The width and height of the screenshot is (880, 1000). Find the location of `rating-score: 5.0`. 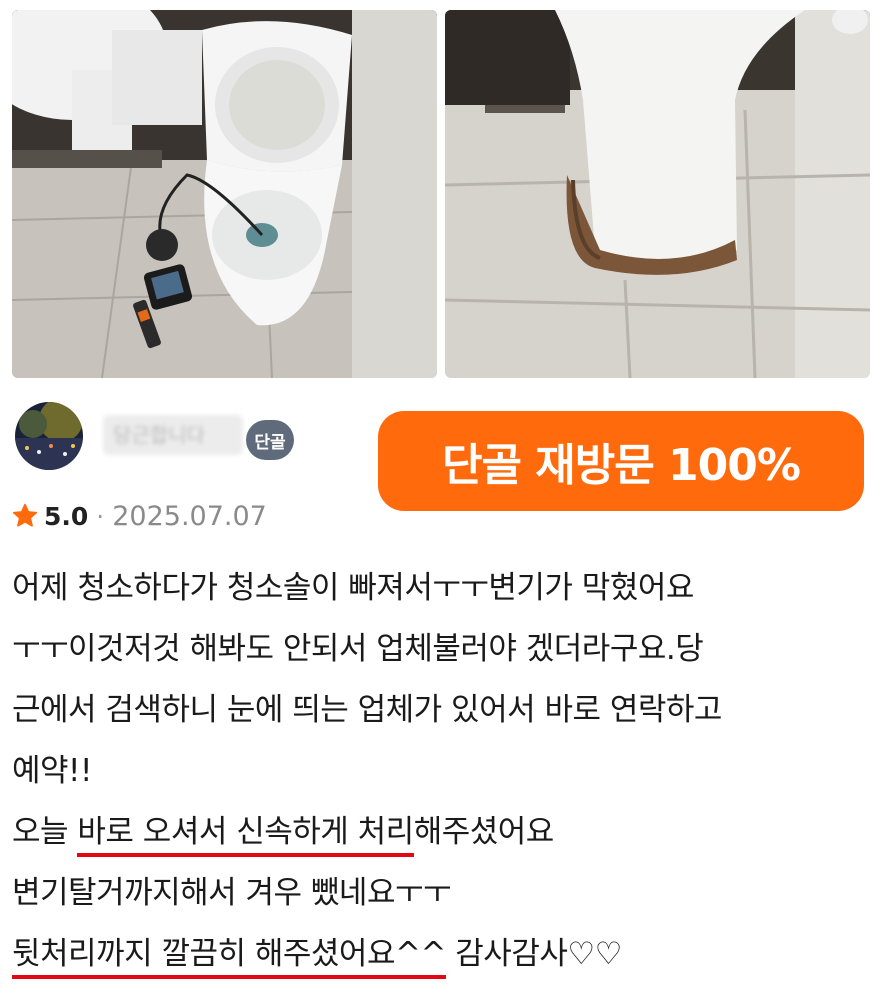

rating-score: 5.0 is located at coordinates (66, 516).